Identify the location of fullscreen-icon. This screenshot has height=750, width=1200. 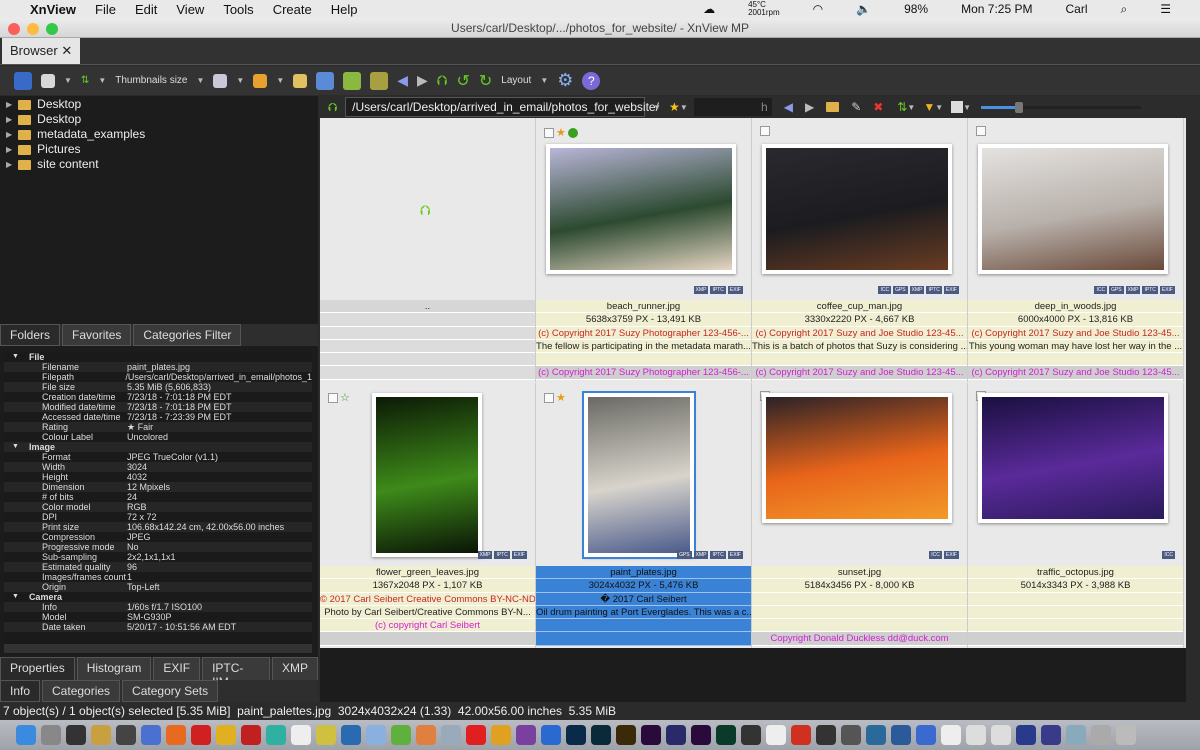
(23, 80).